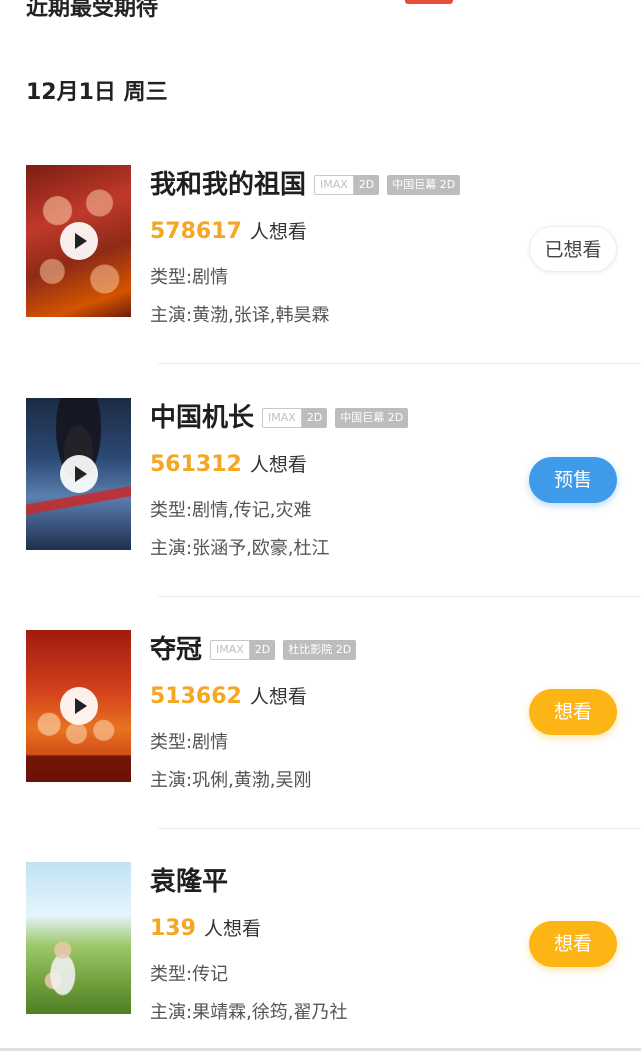 The image size is (641, 1051). Describe the element at coordinates (202, 418) in the screenshot. I see `movie-title: 中国机长` at that location.